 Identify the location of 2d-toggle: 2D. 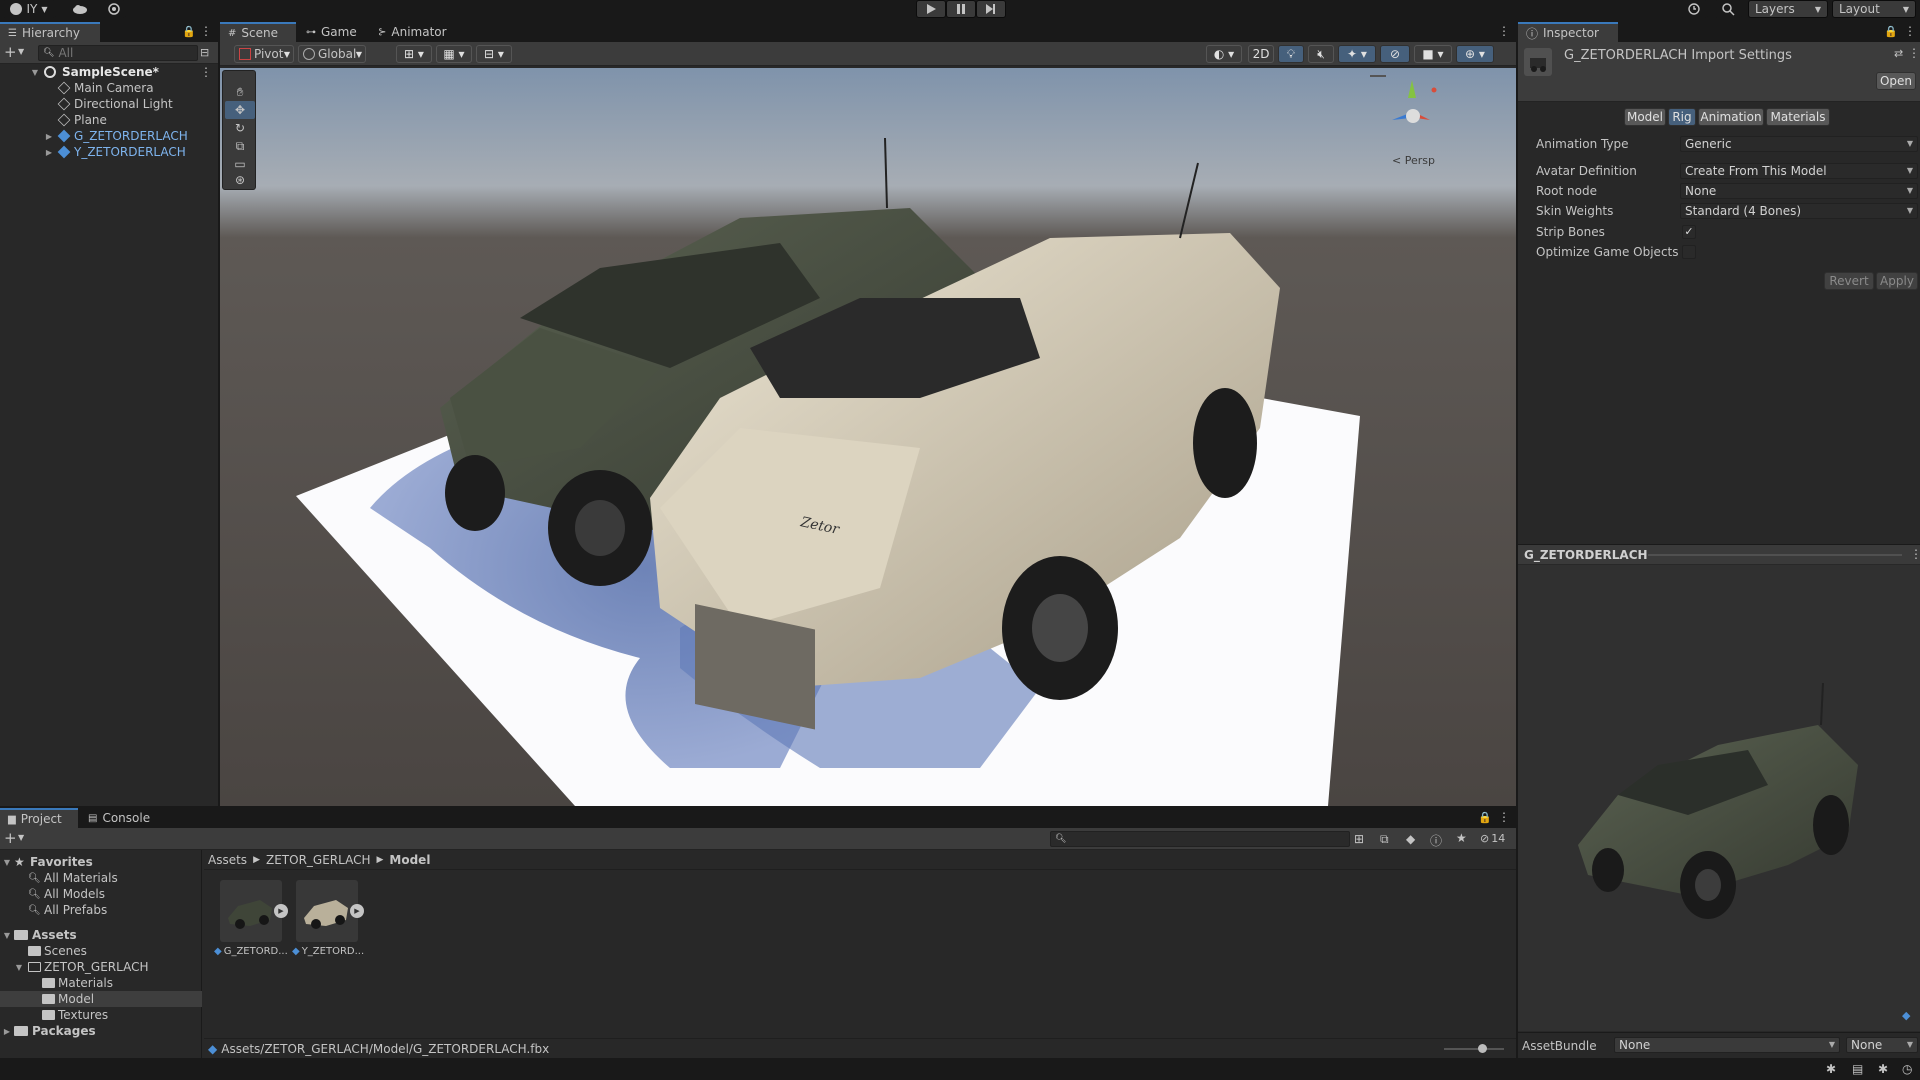
(1261, 54).